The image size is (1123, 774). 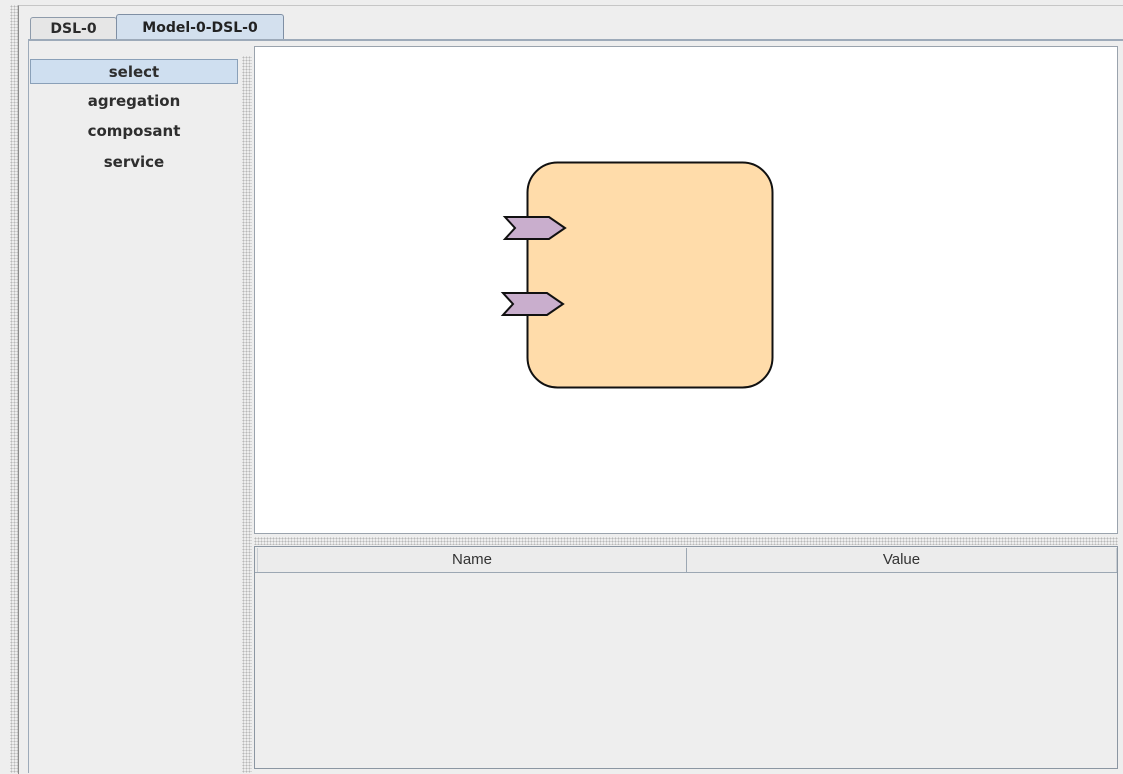 What do you see at coordinates (73, 28) in the screenshot?
I see `tab-dsl-0: DSL-0` at bounding box center [73, 28].